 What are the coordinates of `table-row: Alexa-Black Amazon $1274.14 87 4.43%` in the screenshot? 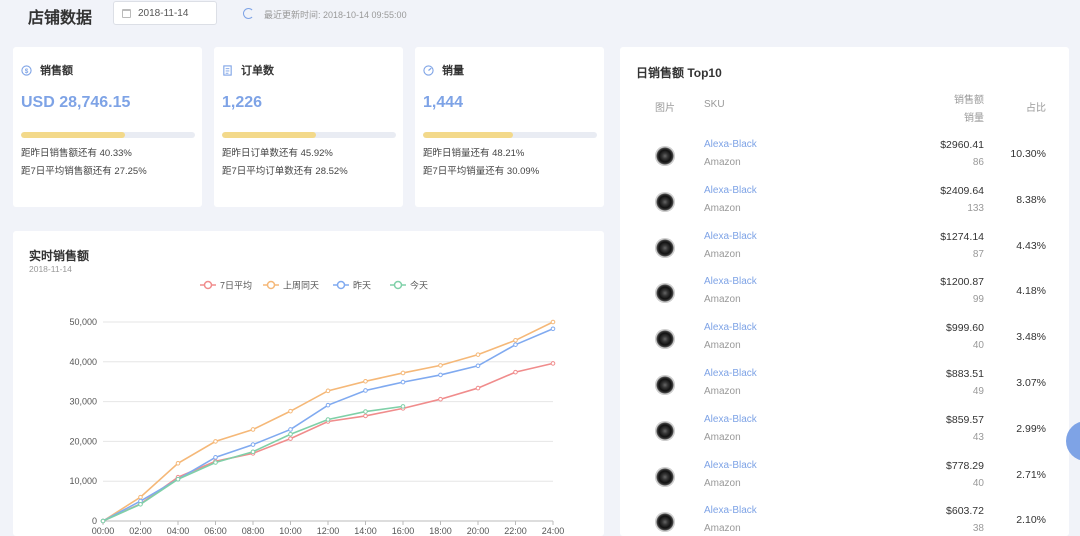 It's located at (844, 249).